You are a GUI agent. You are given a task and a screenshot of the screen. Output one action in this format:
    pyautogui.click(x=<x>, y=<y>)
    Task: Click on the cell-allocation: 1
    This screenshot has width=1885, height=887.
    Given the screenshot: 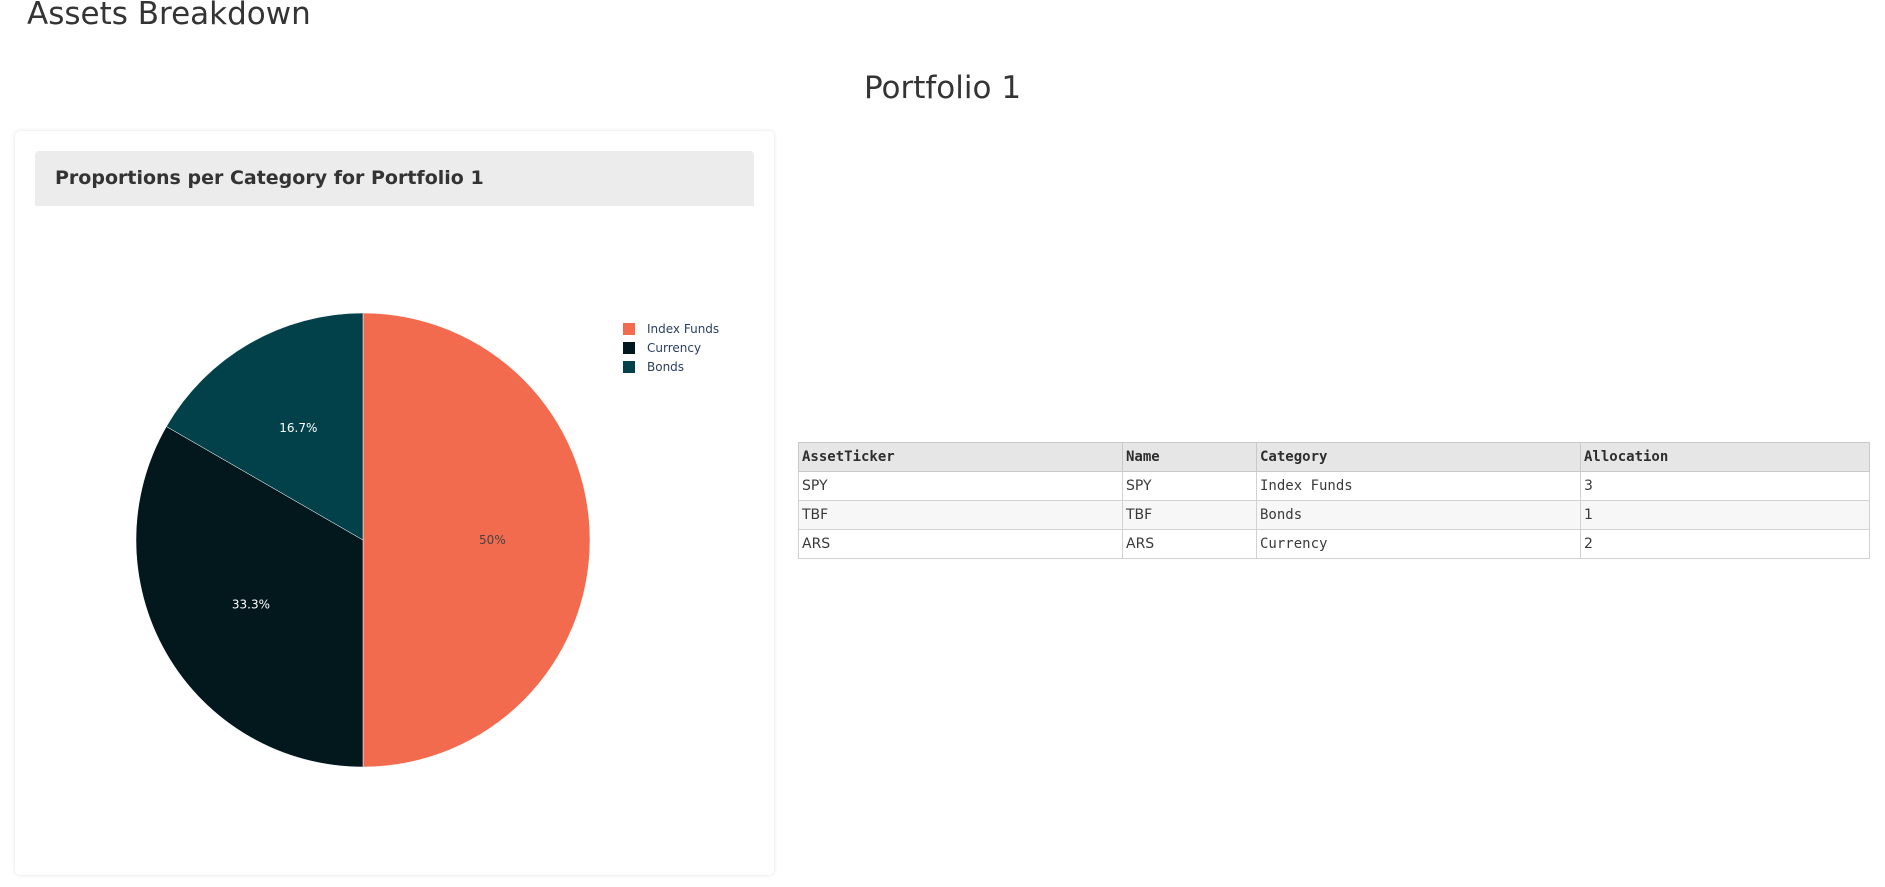 What is the action you would take?
    pyautogui.click(x=1725, y=515)
    